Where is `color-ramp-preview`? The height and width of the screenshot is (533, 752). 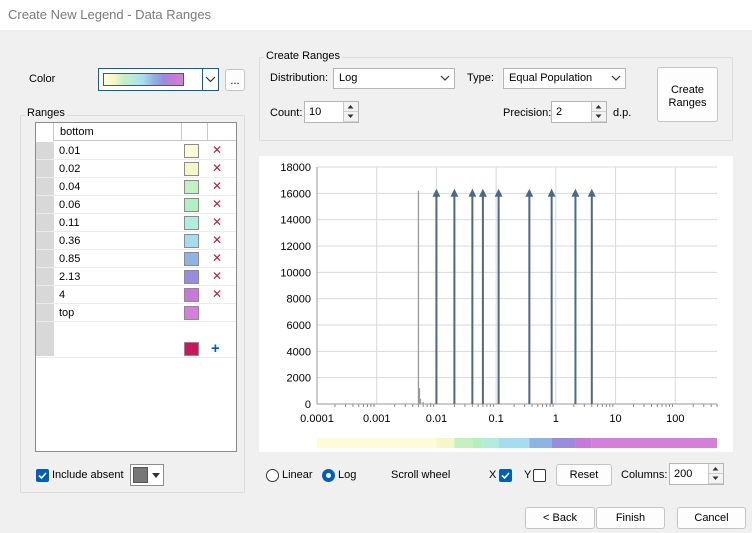 color-ramp-preview is located at coordinates (143, 79).